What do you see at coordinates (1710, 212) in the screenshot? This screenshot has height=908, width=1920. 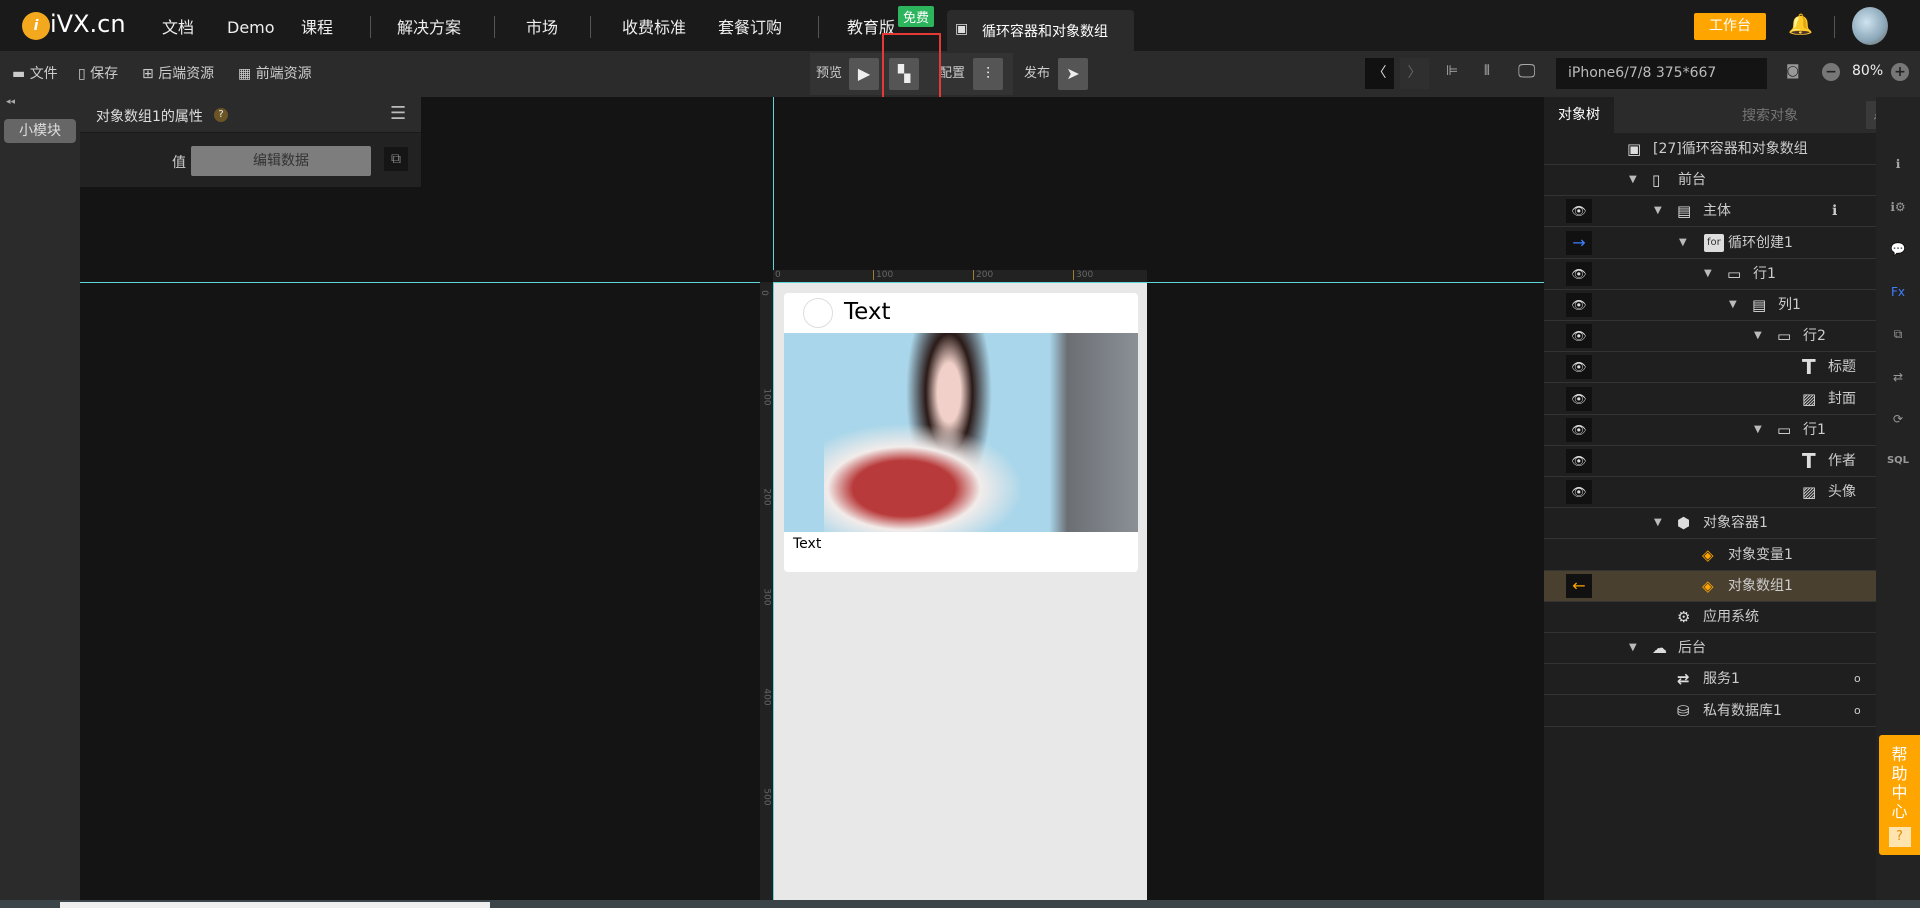 I see `tree-item: 👁 ▼ ▤ 主体 ℹ` at bounding box center [1710, 212].